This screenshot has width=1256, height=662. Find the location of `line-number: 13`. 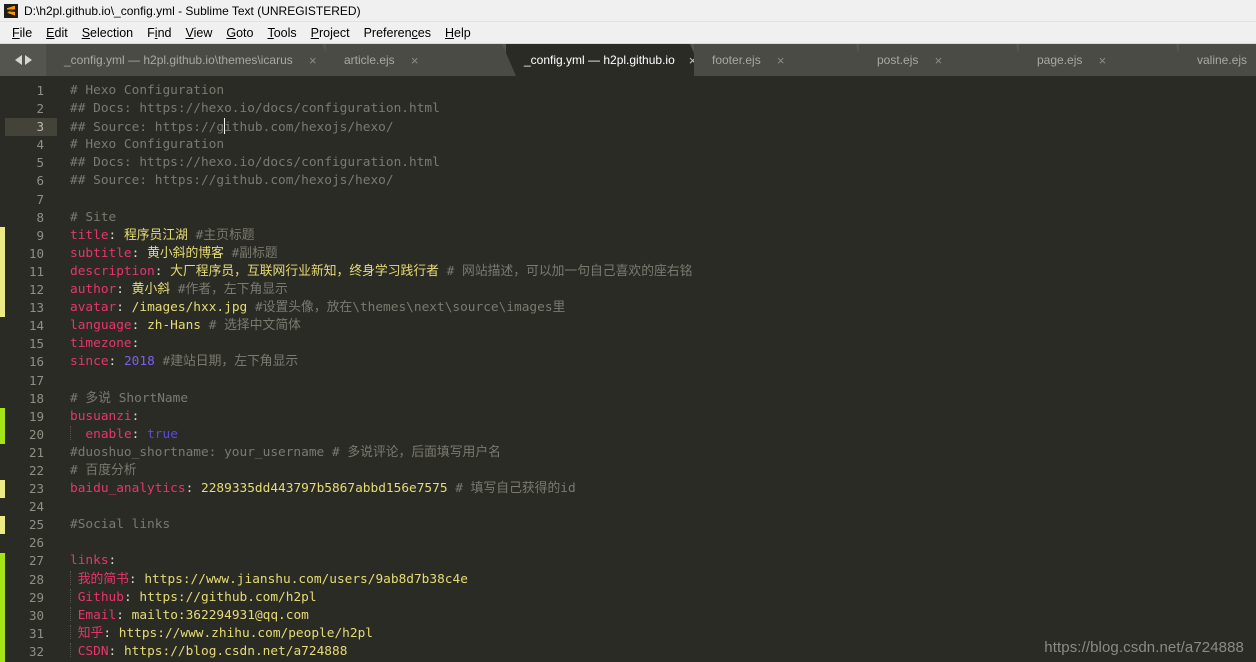

line-number: 13 is located at coordinates (36, 308).